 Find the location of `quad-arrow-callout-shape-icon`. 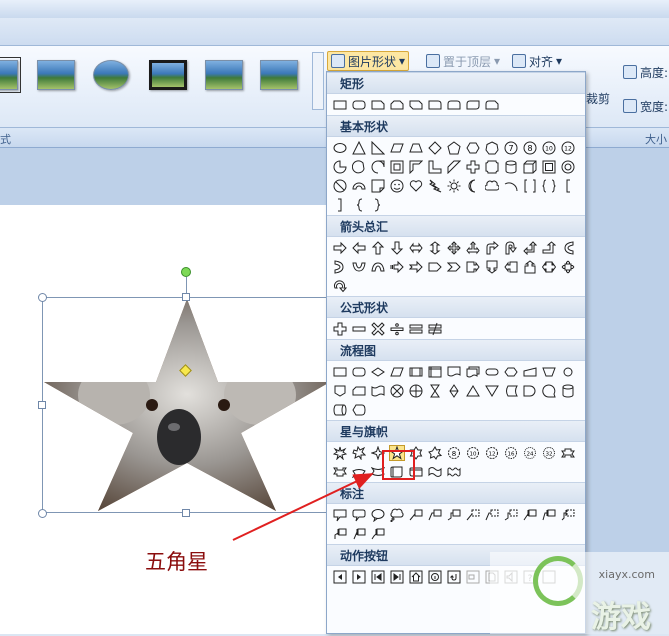

quad-arrow-callout-shape-icon is located at coordinates (568, 267).